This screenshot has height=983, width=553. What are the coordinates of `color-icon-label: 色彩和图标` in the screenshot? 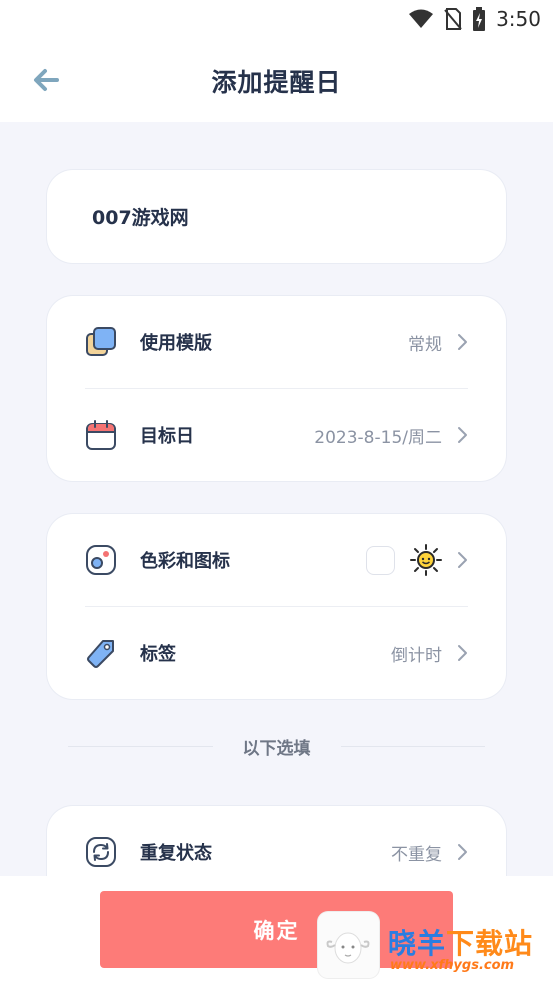 It's located at (185, 561).